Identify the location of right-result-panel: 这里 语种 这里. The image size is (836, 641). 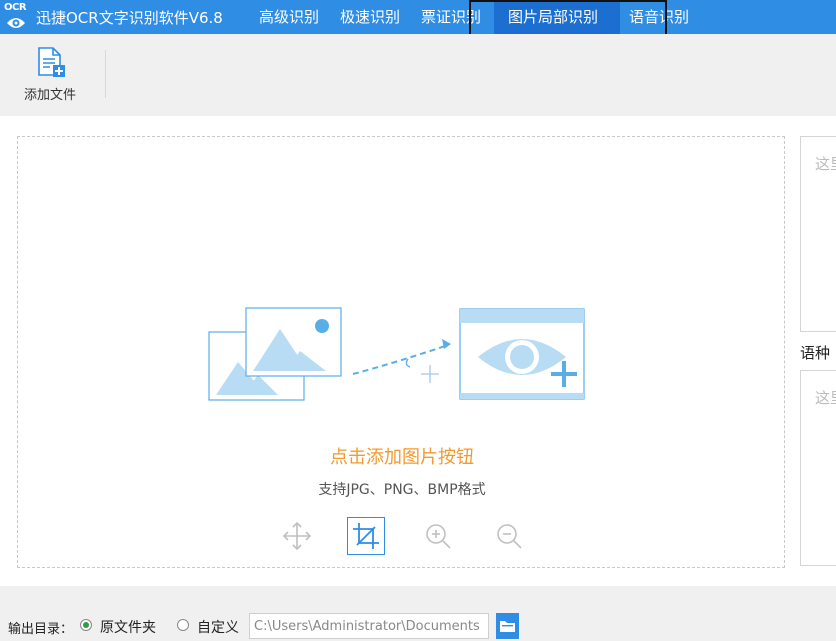
(818, 361).